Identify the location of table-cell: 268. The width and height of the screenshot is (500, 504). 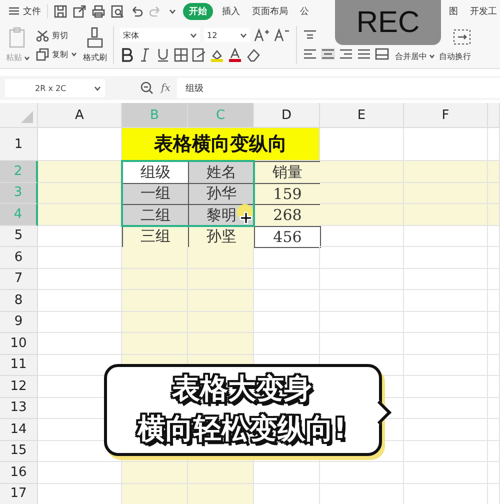
(287, 215).